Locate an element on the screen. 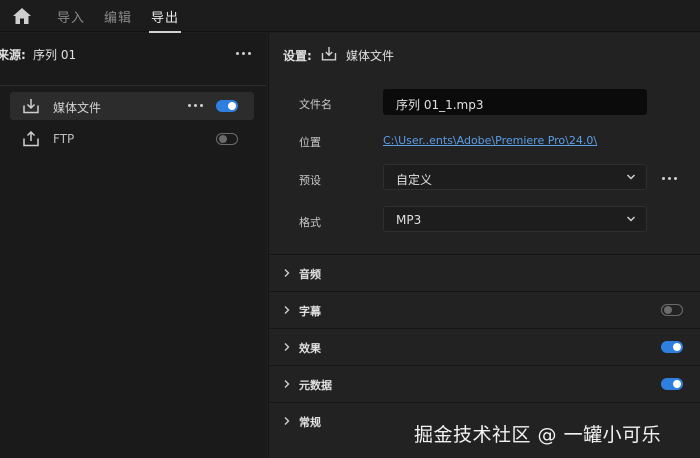 This screenshot has width=700, height=458. destination-more-icon is located at coordinates (195, 105).